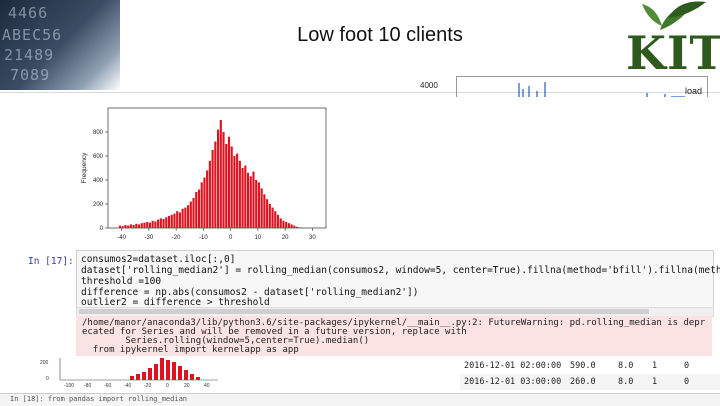 This screenshot has width=720, height=406. Describe the element at coordinates (98, 133) in the screenshot. I see `y-tick-label: 800` at that location.